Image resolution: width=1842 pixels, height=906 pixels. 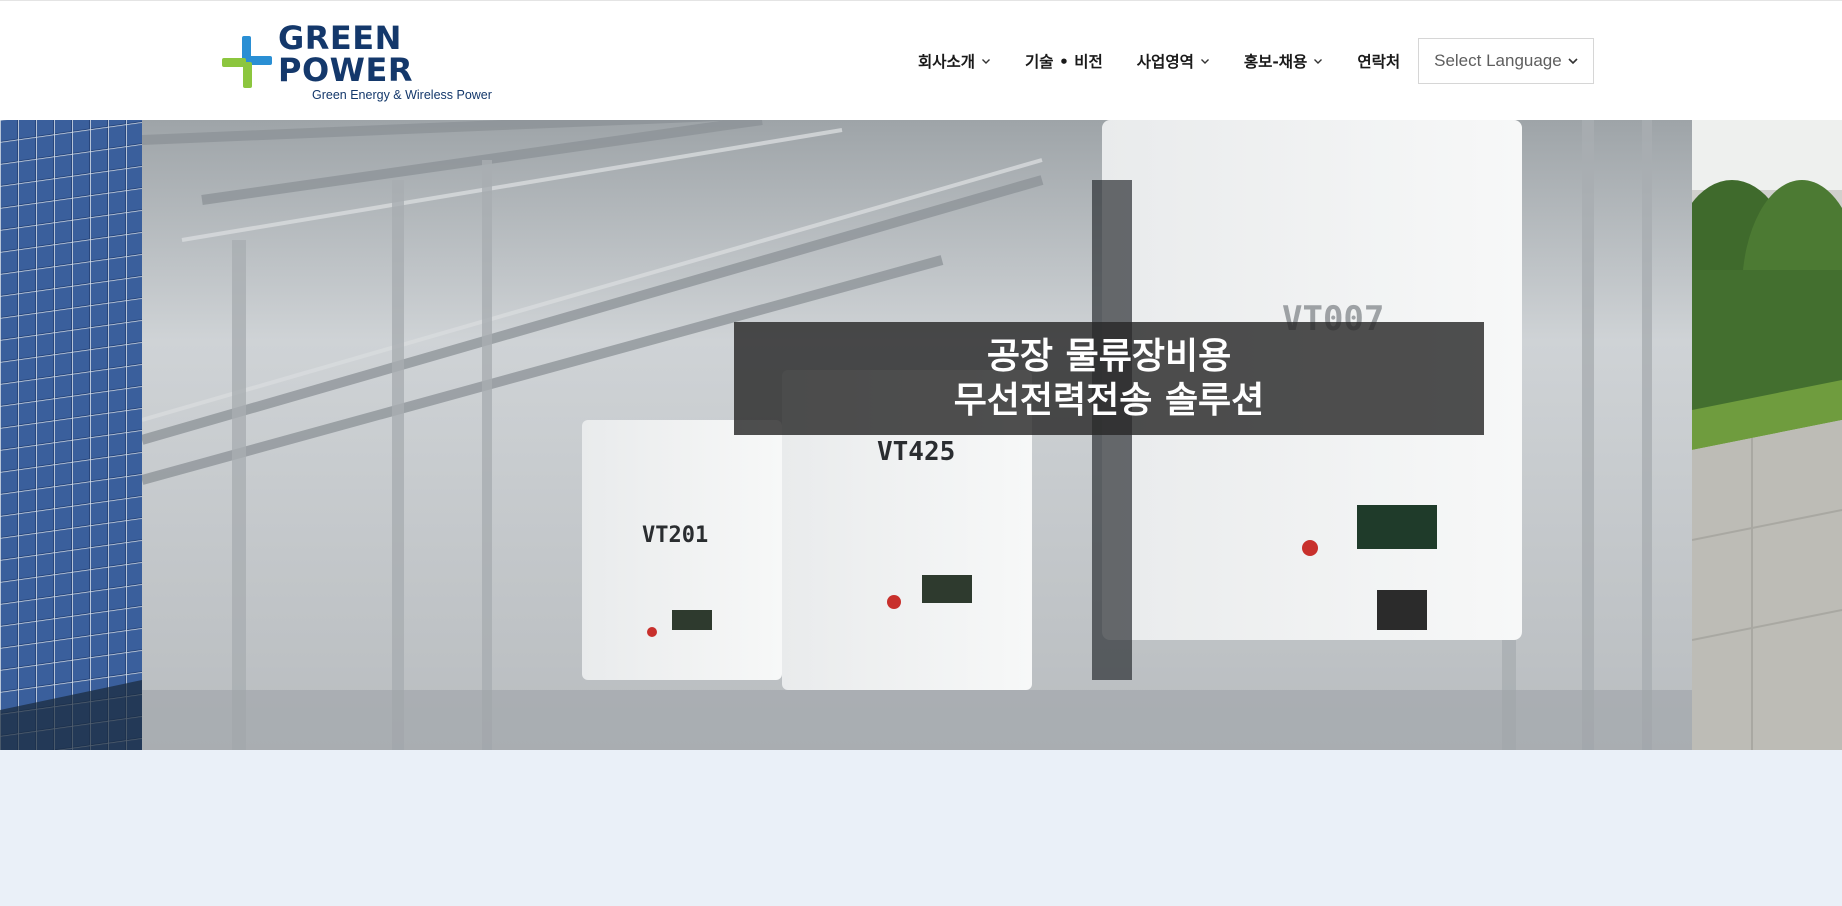 What do you see at coordinates (675, 535) in the screenshot?
I see `machine-label: VT201` at bounding box center [675, 535].